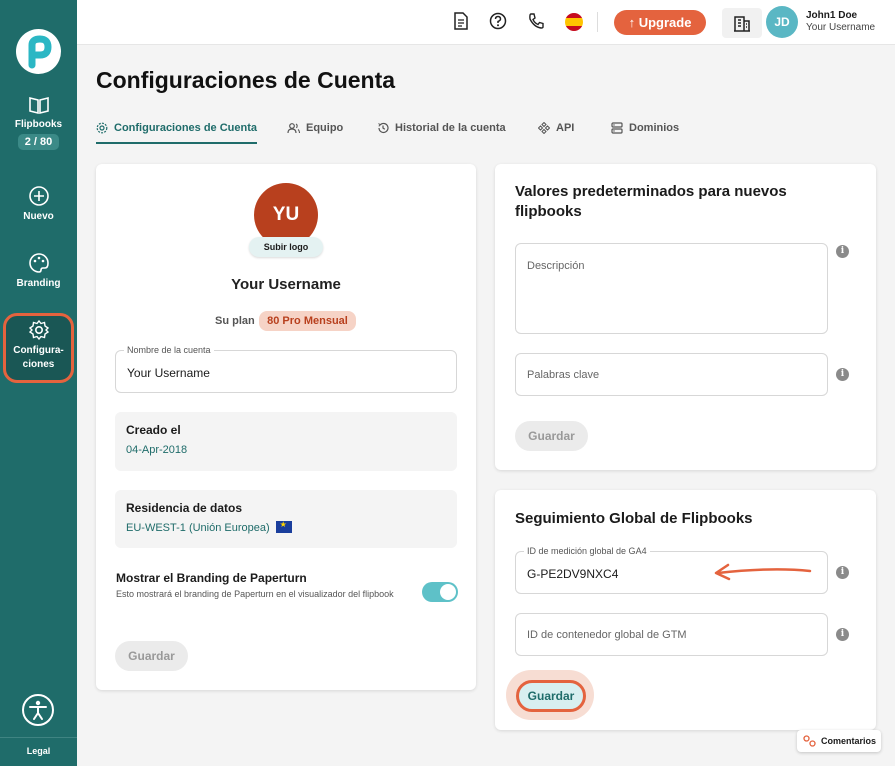  I want to click on arrow-up-icon: ↑, so click(633, 22).